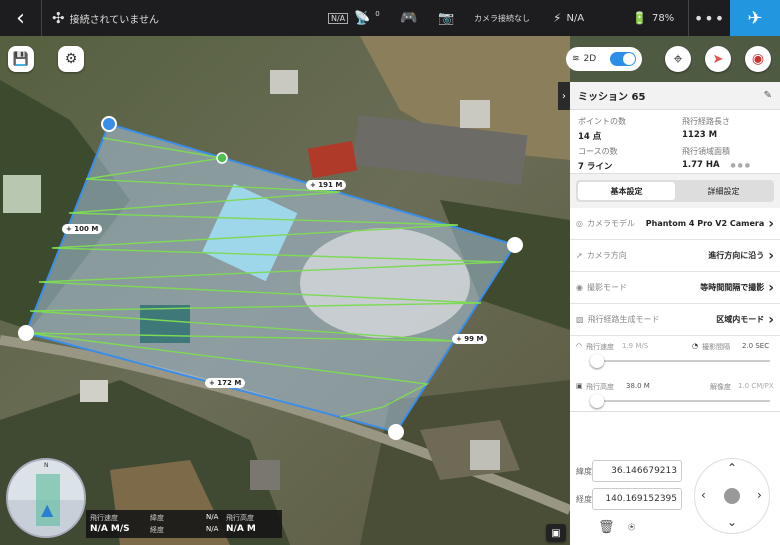  Describe the element at coordinates (326, 185) in the screenshot. I see `distance-label-top: + 191 M` at that location.